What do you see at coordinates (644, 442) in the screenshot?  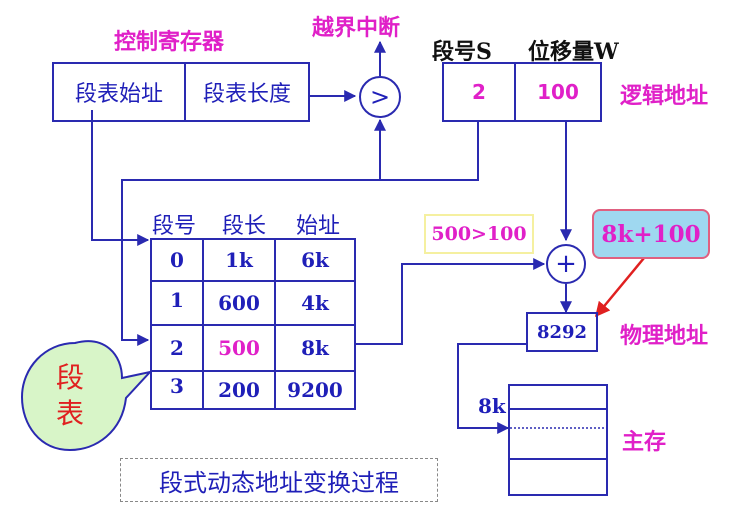 I see `main-memory-label: 主存` at bounding box center [644, 442].